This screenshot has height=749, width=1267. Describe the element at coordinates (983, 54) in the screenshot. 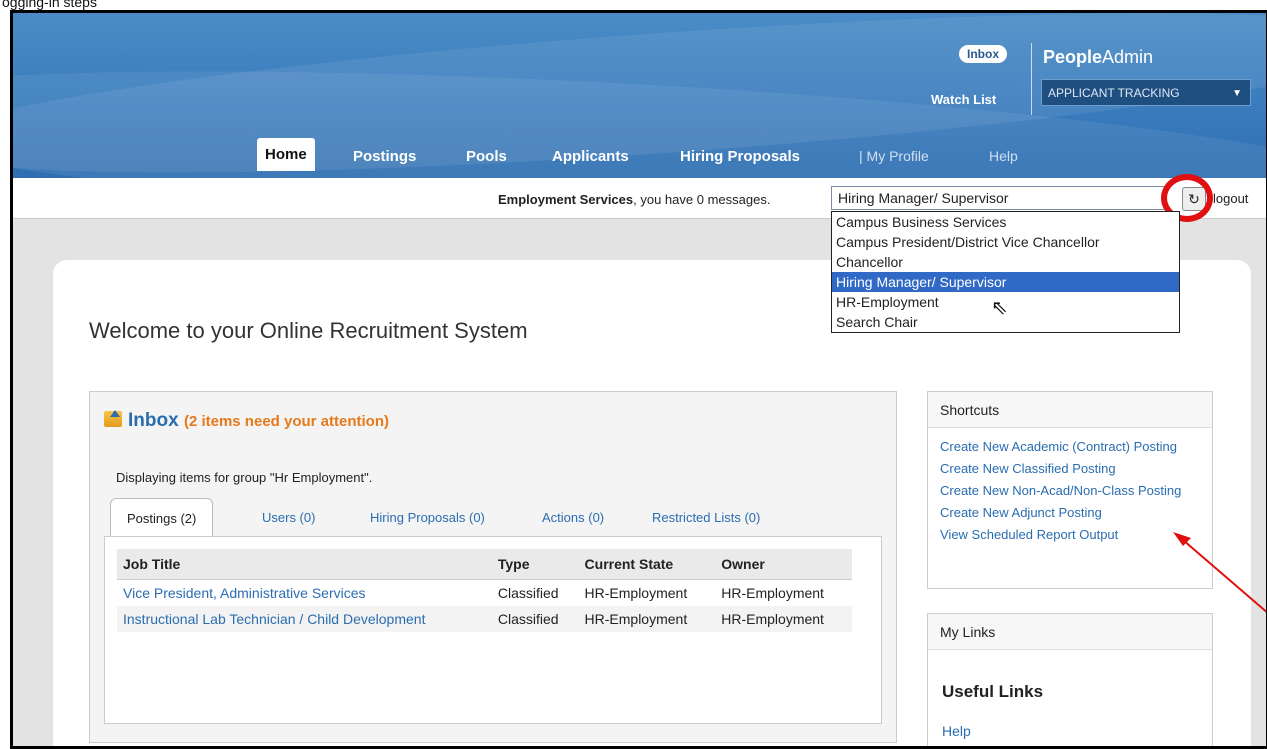

I see `header-inbox-button: Inbox` at that location.